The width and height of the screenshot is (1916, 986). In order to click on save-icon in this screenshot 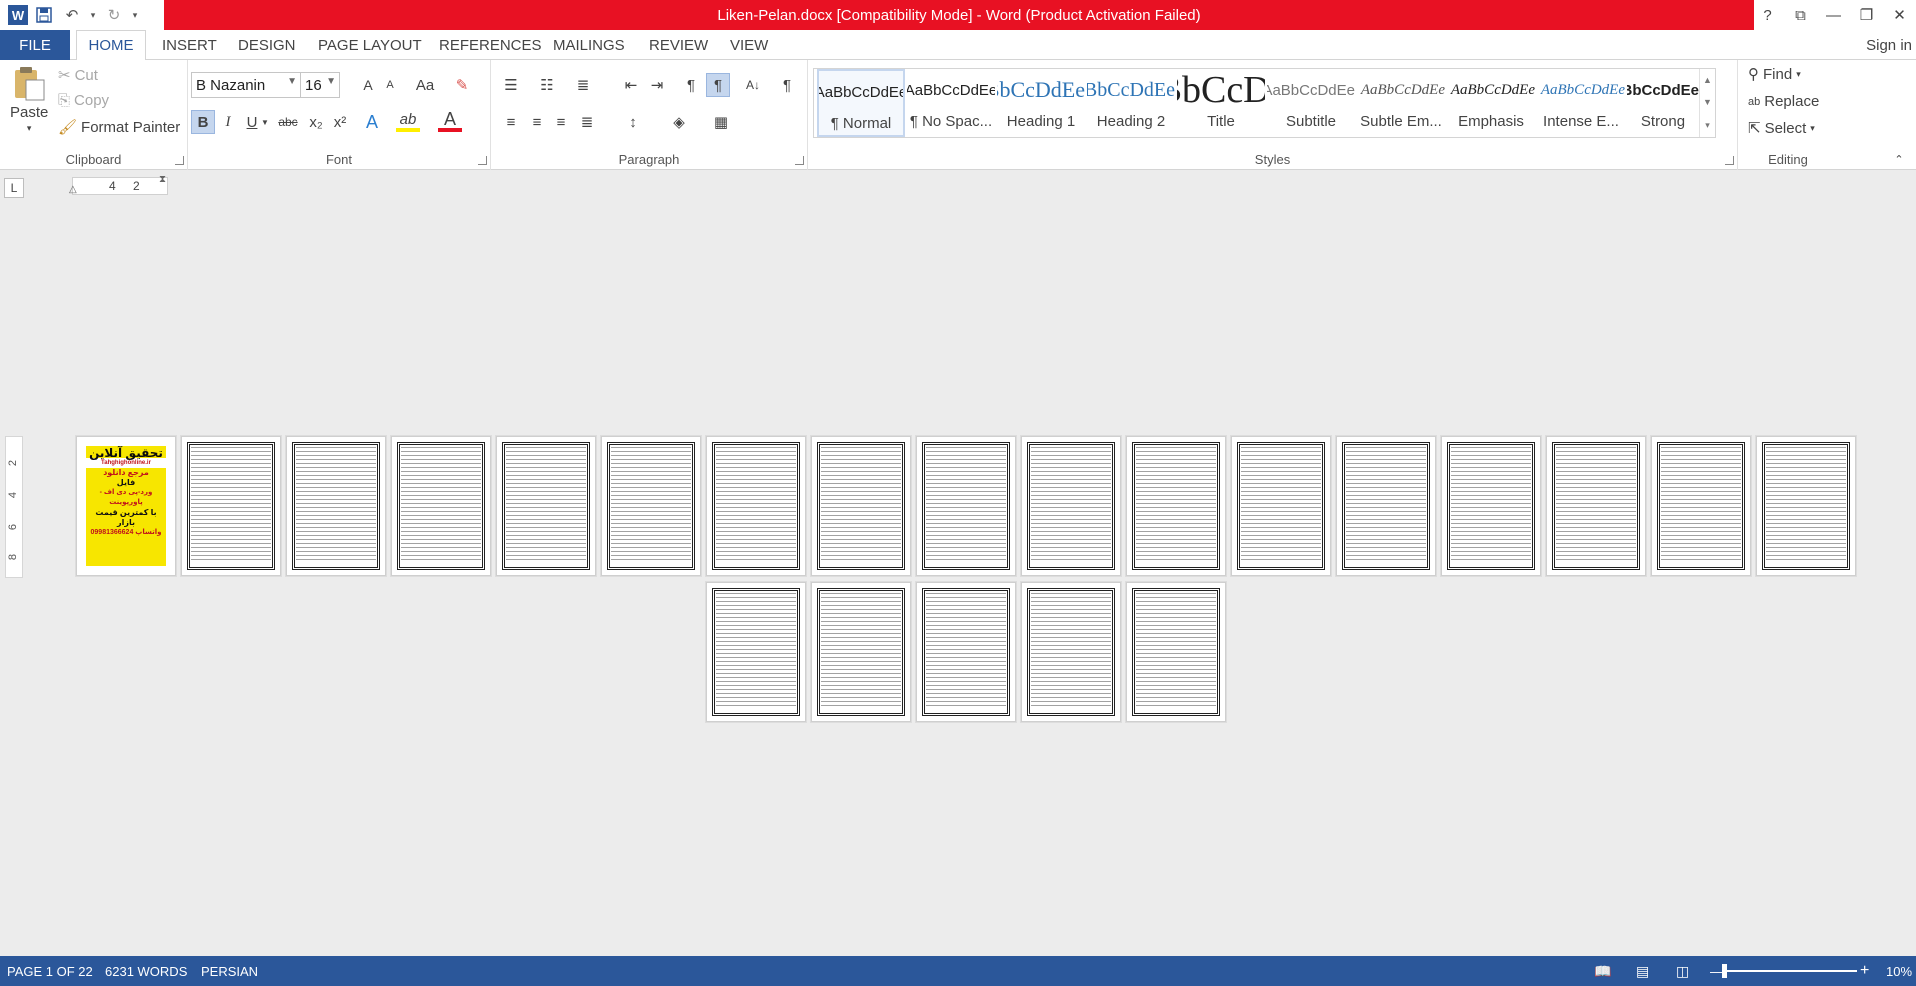, I will do `click(44, 15)`.